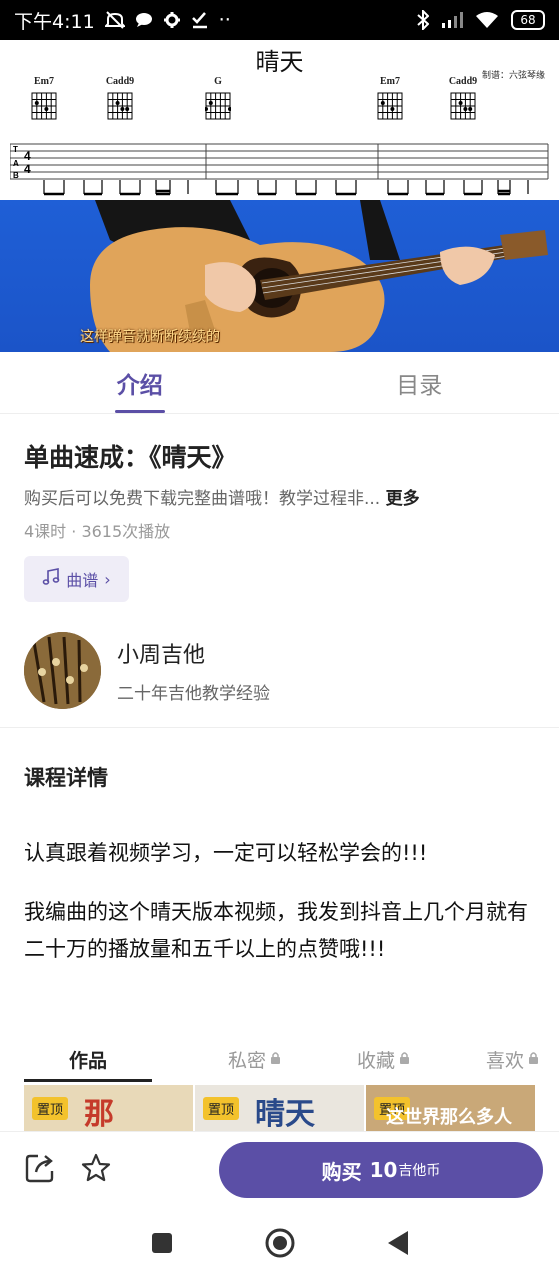 The width and height of the screenshot is (559, 1280). I want to click on music-note-icon, so click(51, 579).